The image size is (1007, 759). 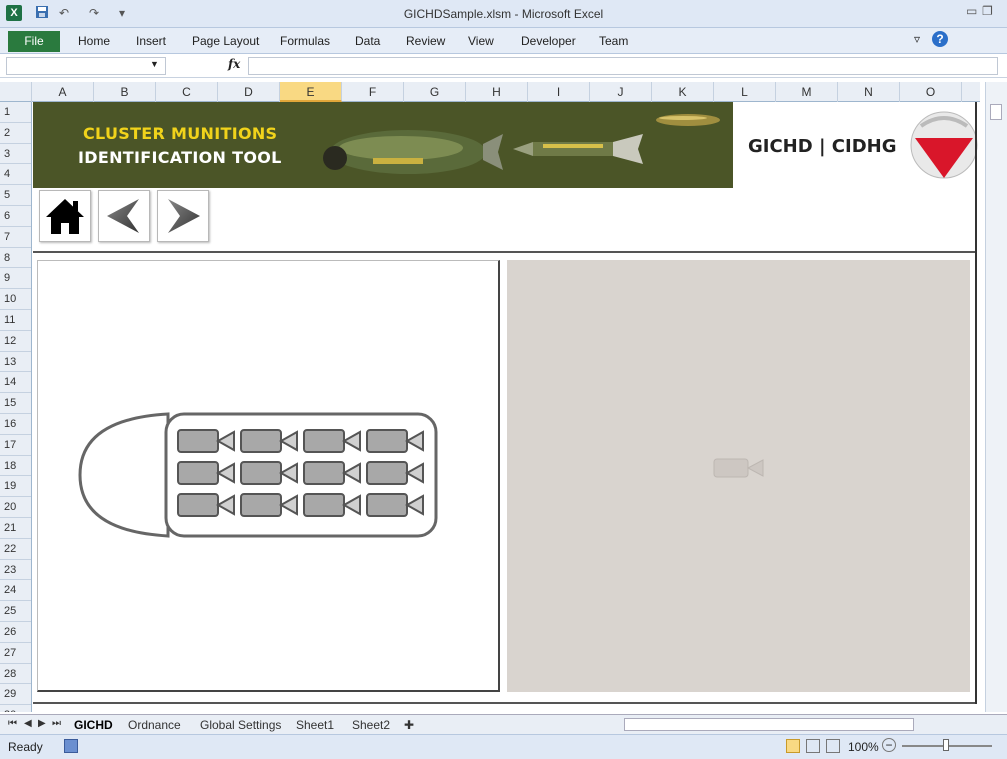 What do you see at coordinates (151, 41) in the screenshot?
I see `tab-insert: Insert` at bounding box center [151, 41].